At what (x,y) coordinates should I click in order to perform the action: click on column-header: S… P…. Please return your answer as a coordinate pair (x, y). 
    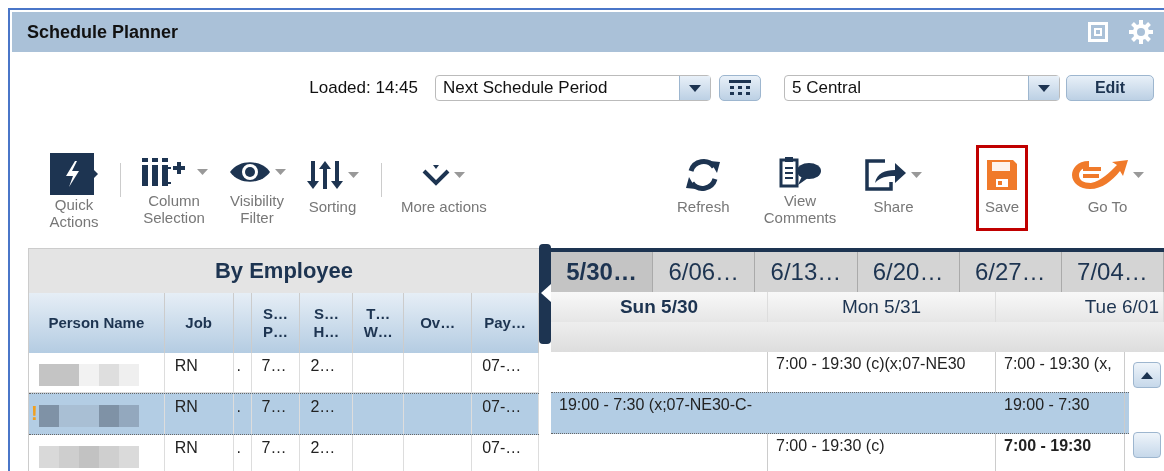
    Looking at the image, I should click on (276, 323).